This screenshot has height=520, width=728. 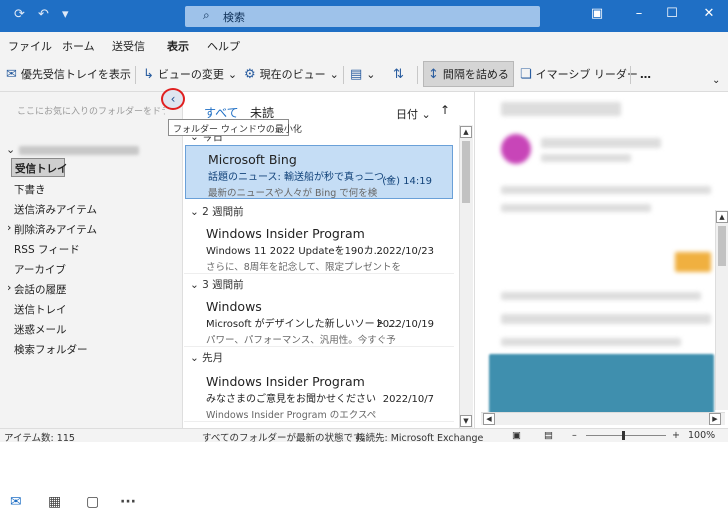 What do you see at coordinates (43, 14) in the screenshot?
I see `undo-icon: ↶` at bounding box center [43, 14].